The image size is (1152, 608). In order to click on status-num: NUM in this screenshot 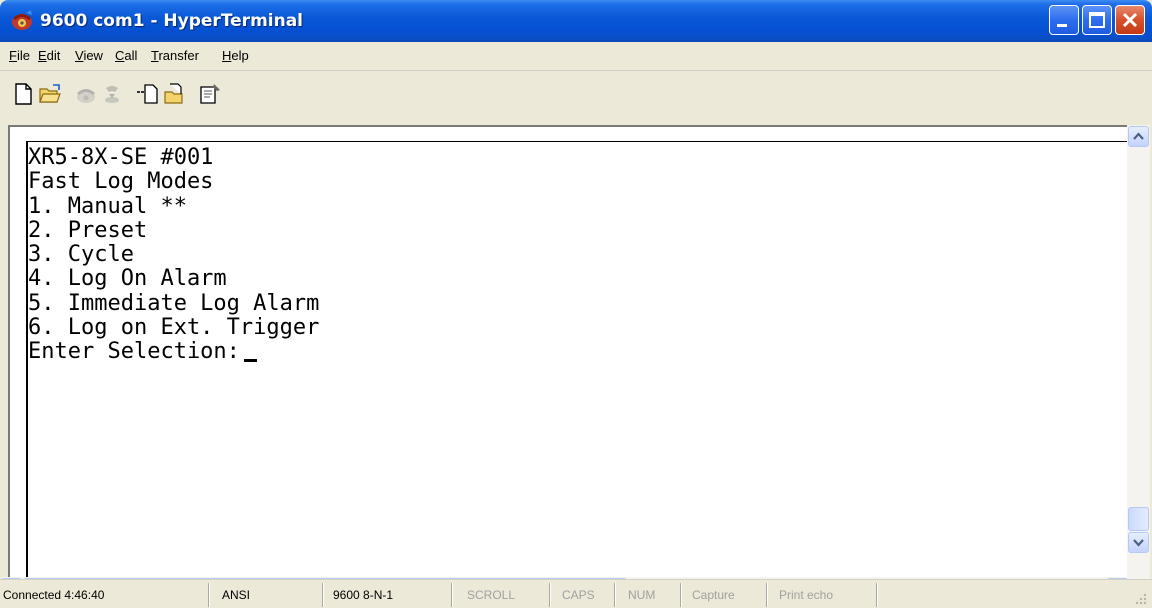, I will do `click(642, 595)`.